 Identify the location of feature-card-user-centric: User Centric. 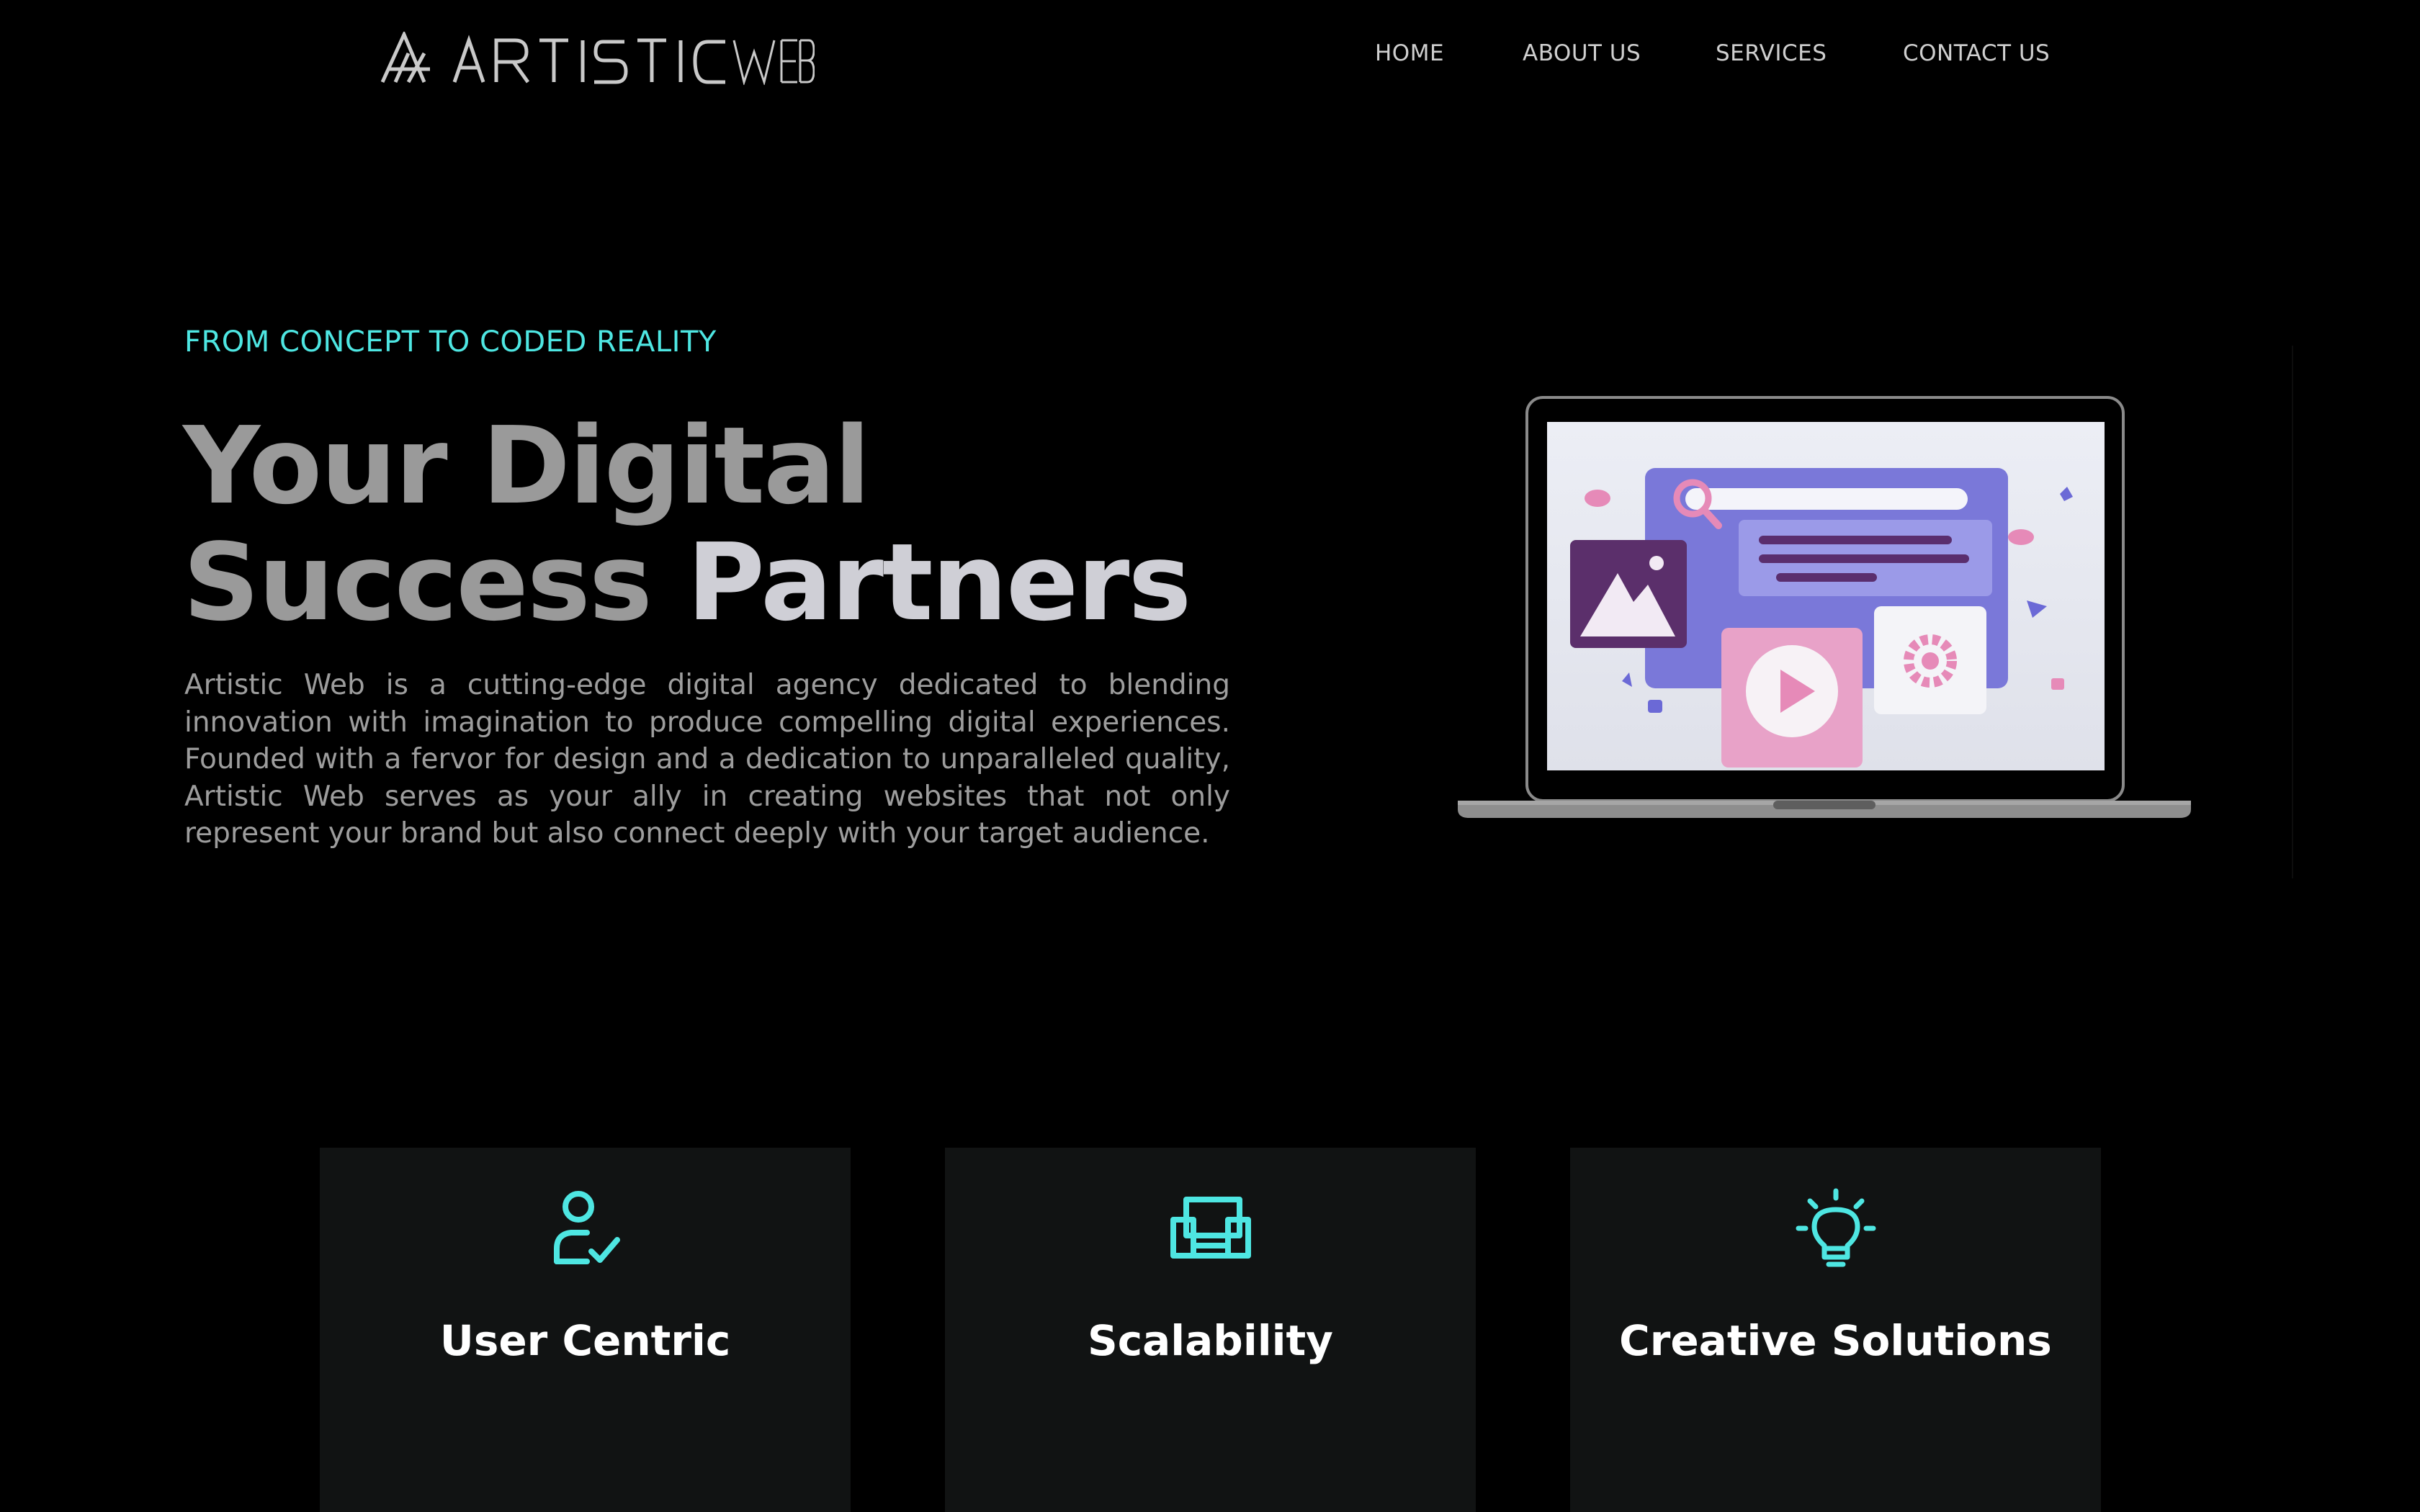
(585, 1330).